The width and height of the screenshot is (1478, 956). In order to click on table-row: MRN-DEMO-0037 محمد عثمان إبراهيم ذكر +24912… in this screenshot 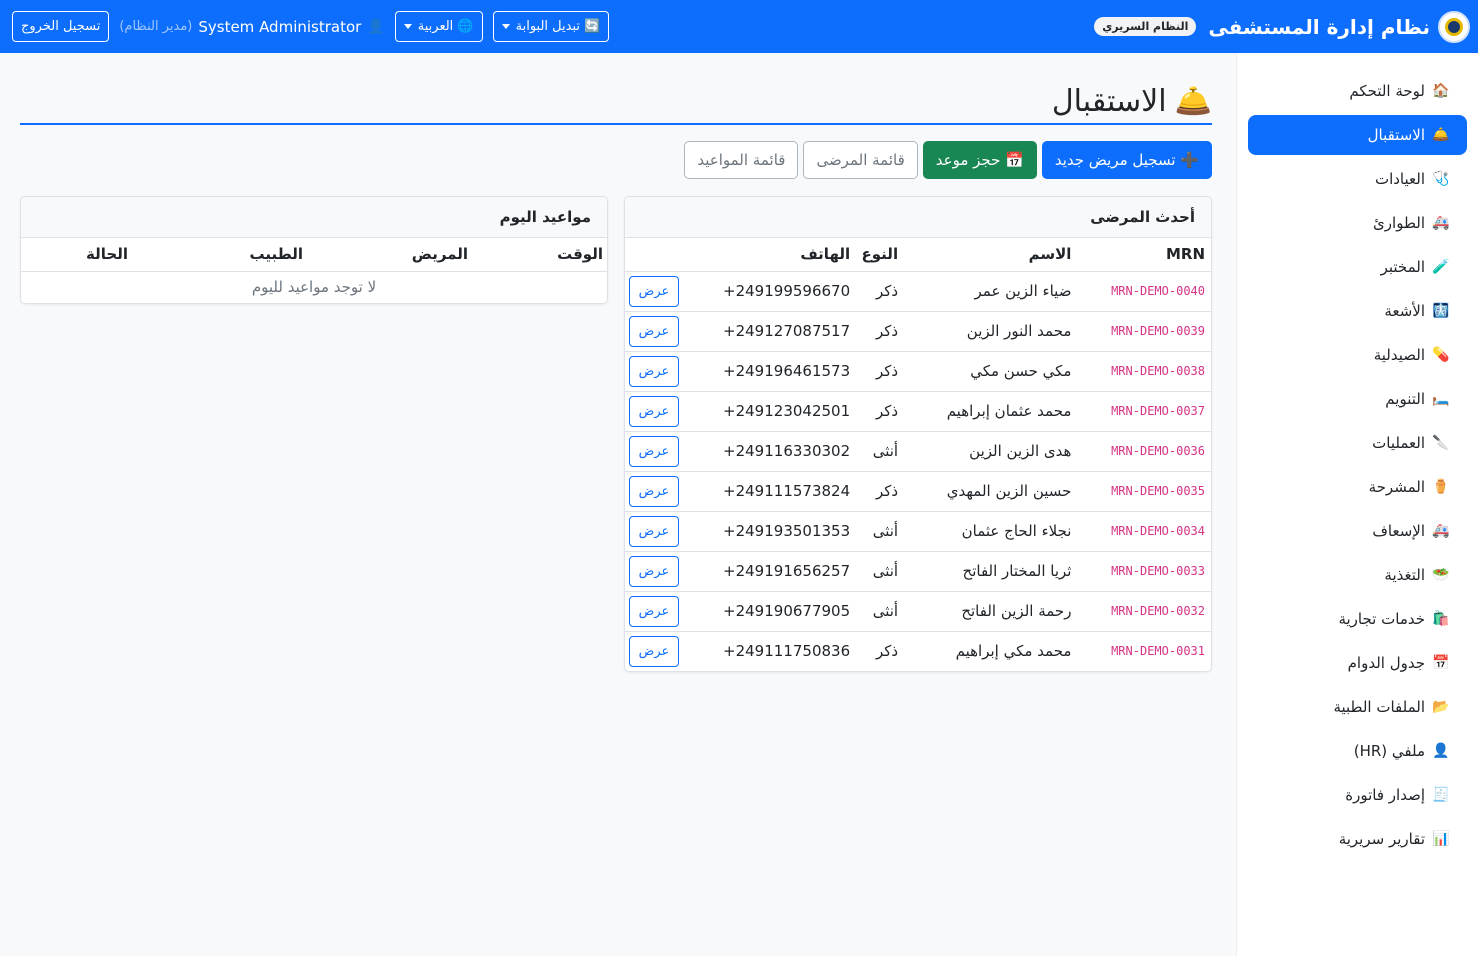, I will do `click(918, 411)`.